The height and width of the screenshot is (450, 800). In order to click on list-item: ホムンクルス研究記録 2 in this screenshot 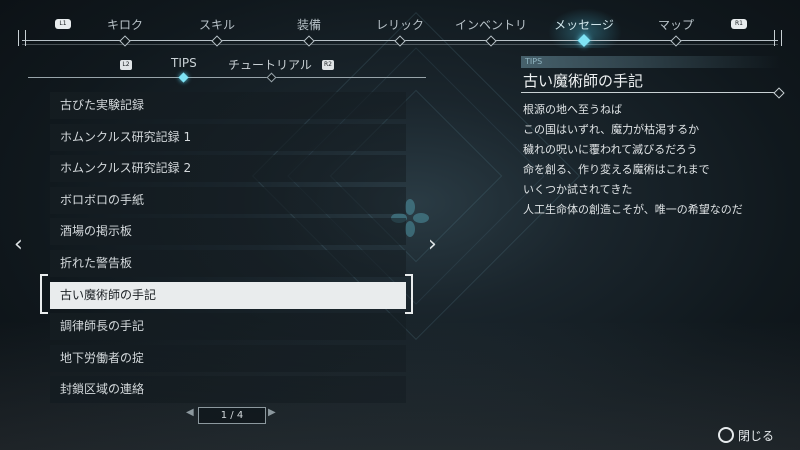, I will do `click(228, 169)`.